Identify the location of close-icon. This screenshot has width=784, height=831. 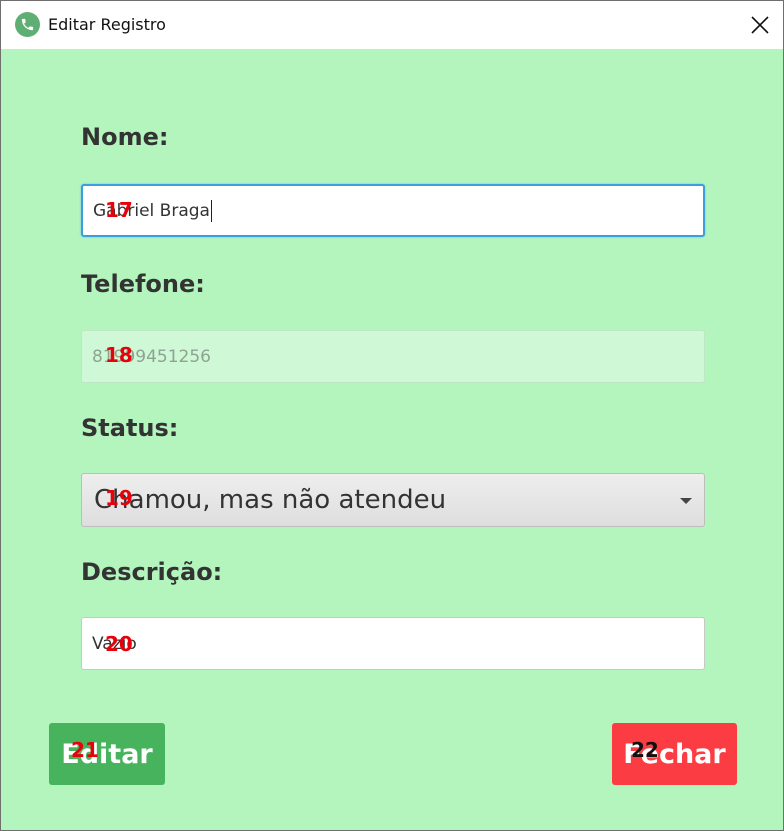
(760, 25).